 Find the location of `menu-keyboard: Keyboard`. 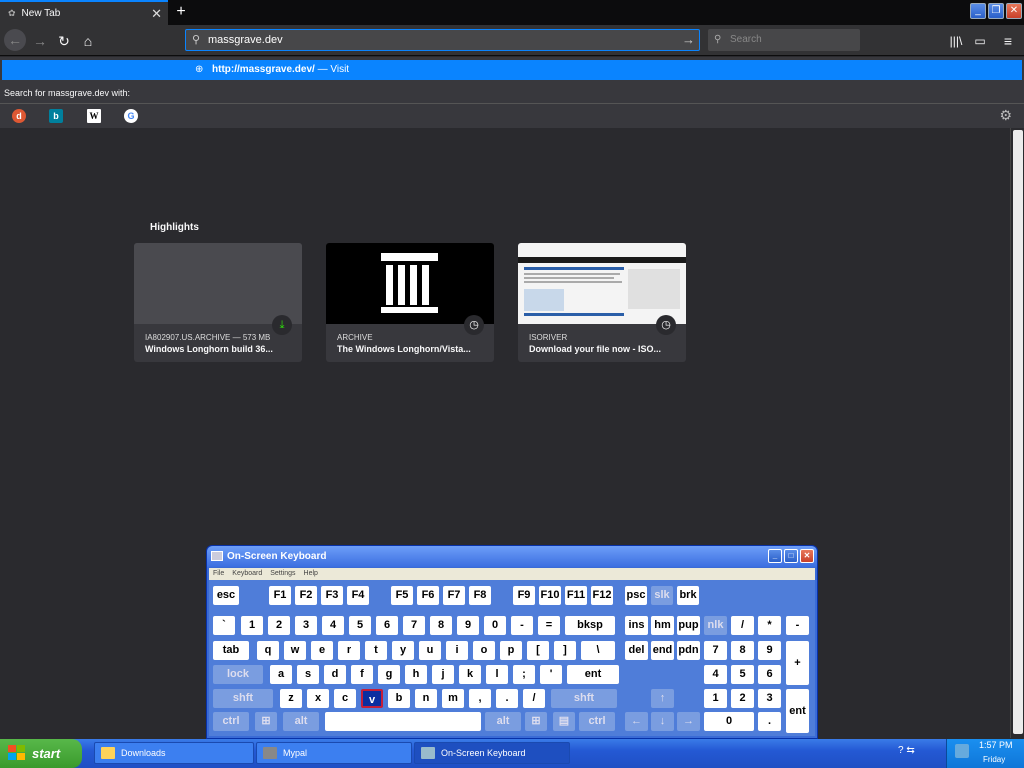

menu-keyboard: Keyboard is located at coordinates (247, 574).